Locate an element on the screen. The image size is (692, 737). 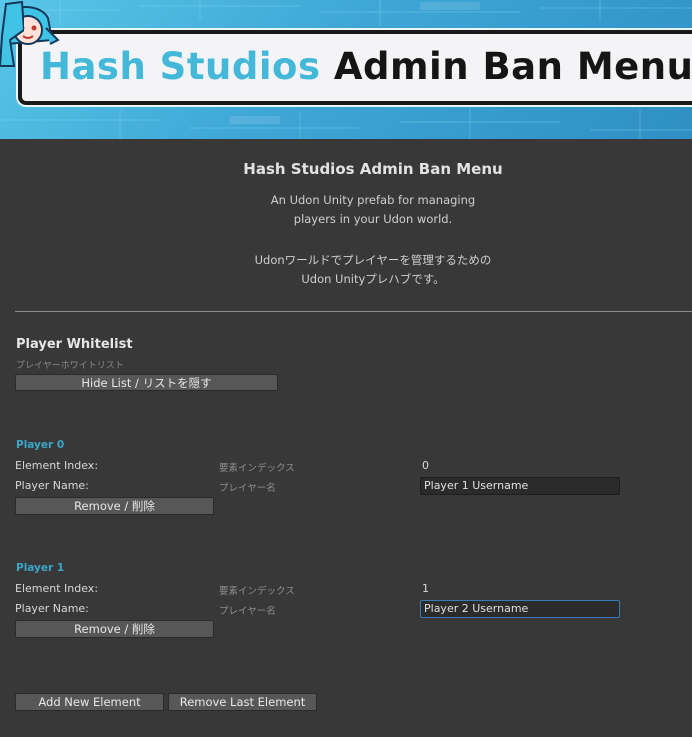
banner-title: Hash Studios Admin Ban Menu is located at coordinates (366, 67).